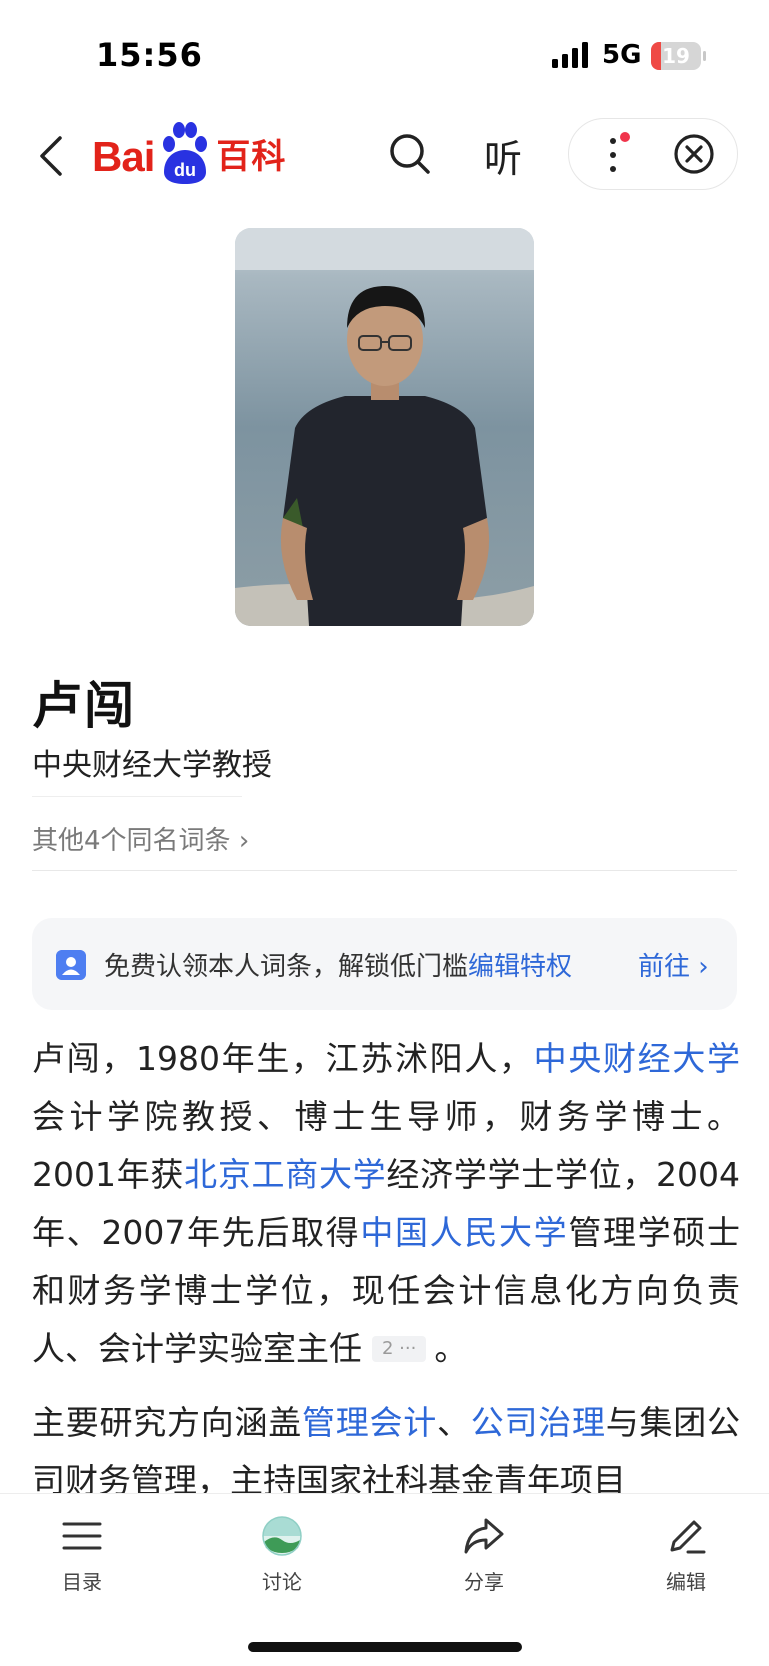 The width and height of the screenshot is (769, 1666). I want to click on link-btbu: 北京工商大学, so click(285, 1174).